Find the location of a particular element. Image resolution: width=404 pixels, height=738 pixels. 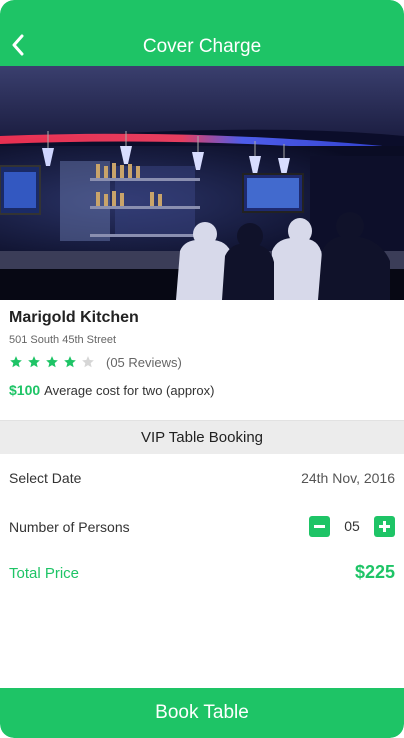

cost-description: Average cost for two (approx) is located at coordinates (129, 390).